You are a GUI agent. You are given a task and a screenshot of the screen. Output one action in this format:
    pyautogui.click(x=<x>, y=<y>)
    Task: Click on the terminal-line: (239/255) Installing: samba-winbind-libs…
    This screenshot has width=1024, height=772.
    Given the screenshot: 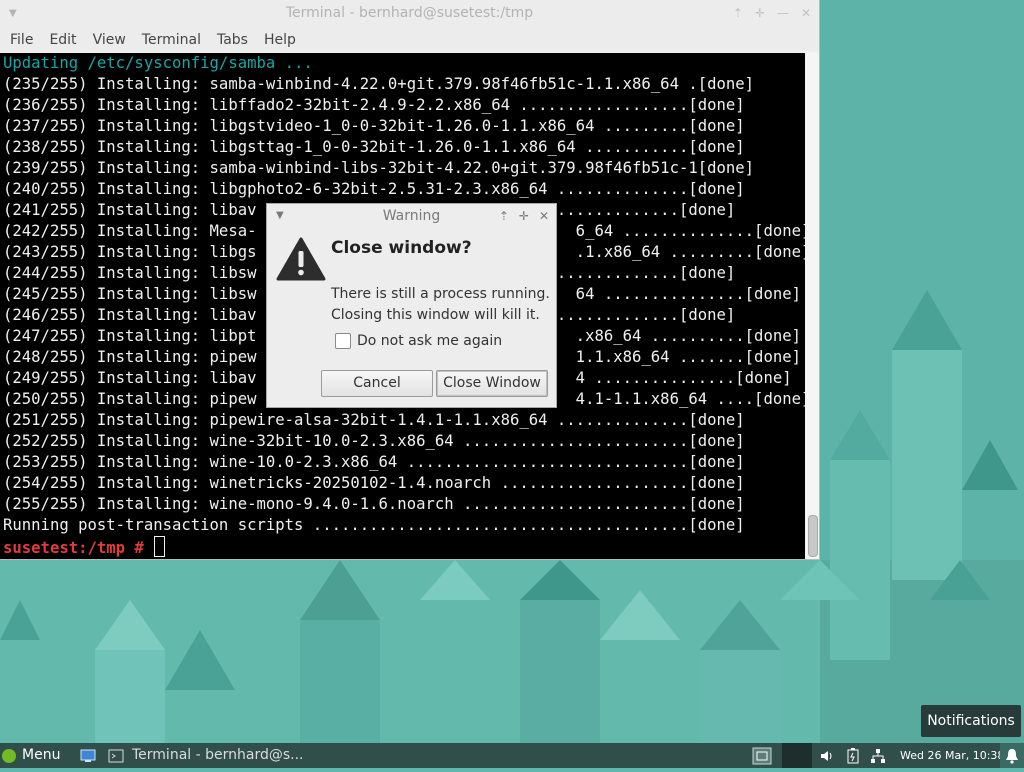 What is the action you would take?
    pyautogui.click(x=379, y=168)
    